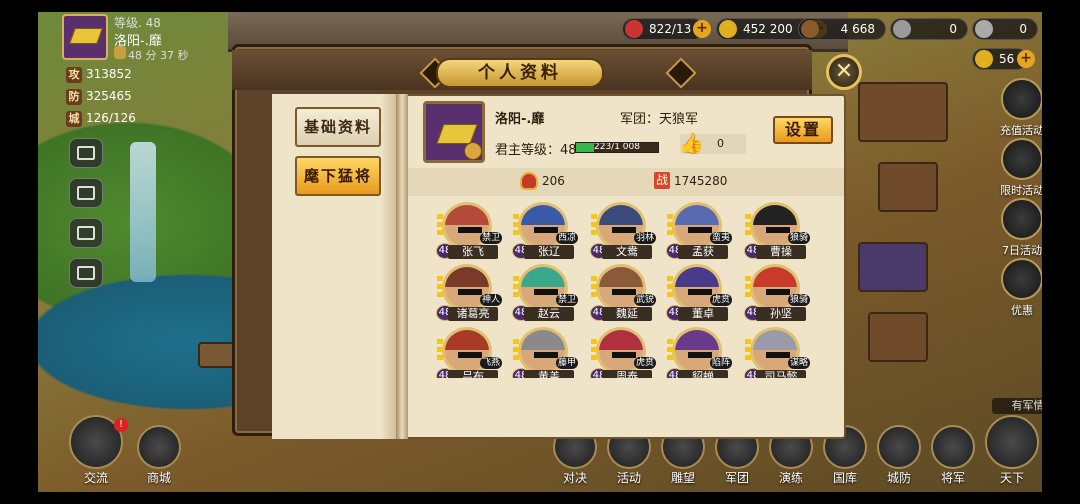 This screenshot has width=1080, height=504. I want to click on hero-troop-type: 飞燕, so click(490, 363).